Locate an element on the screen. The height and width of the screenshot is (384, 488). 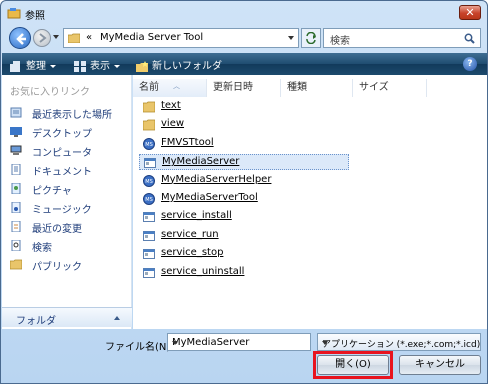
back-button is located at coordinates (20, 38).